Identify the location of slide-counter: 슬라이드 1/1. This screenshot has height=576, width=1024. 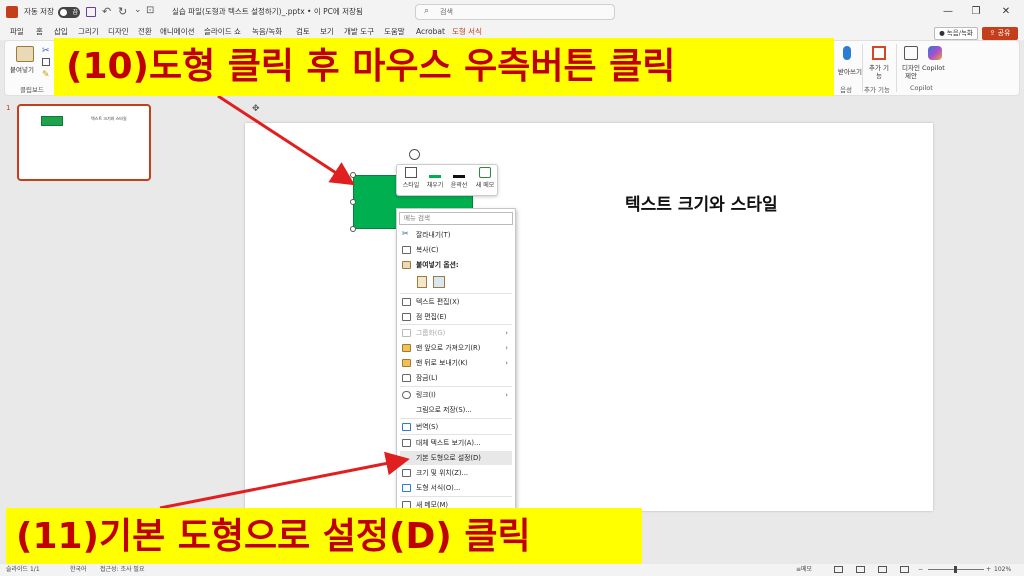
(23, 569).